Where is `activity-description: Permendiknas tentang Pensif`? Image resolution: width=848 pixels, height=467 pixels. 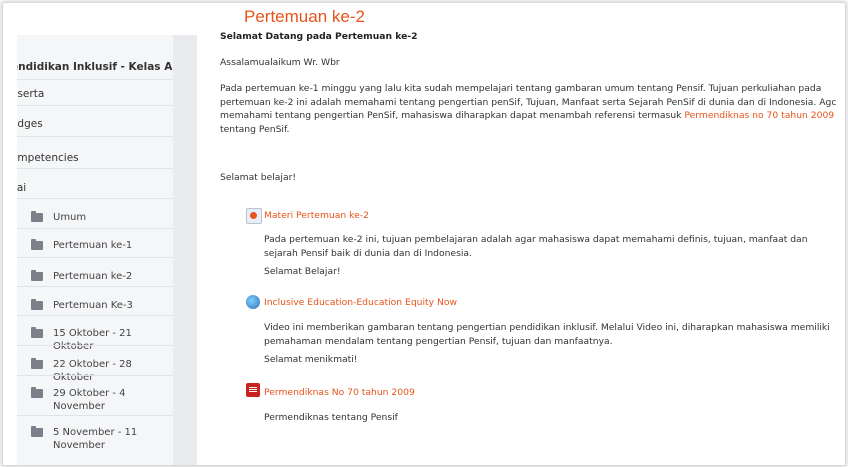 activity-description: Permendiknas tentang Pensif is located at coordinates (331, 417).